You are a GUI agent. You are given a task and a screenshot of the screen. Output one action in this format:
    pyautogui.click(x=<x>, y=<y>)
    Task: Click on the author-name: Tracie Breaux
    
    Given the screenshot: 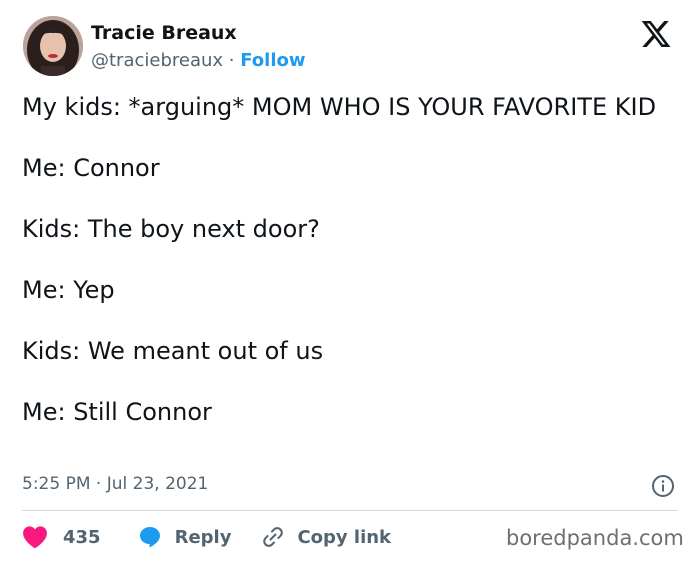 What is the action you would take?
    pyautogui.click(x=164, y=33)
    